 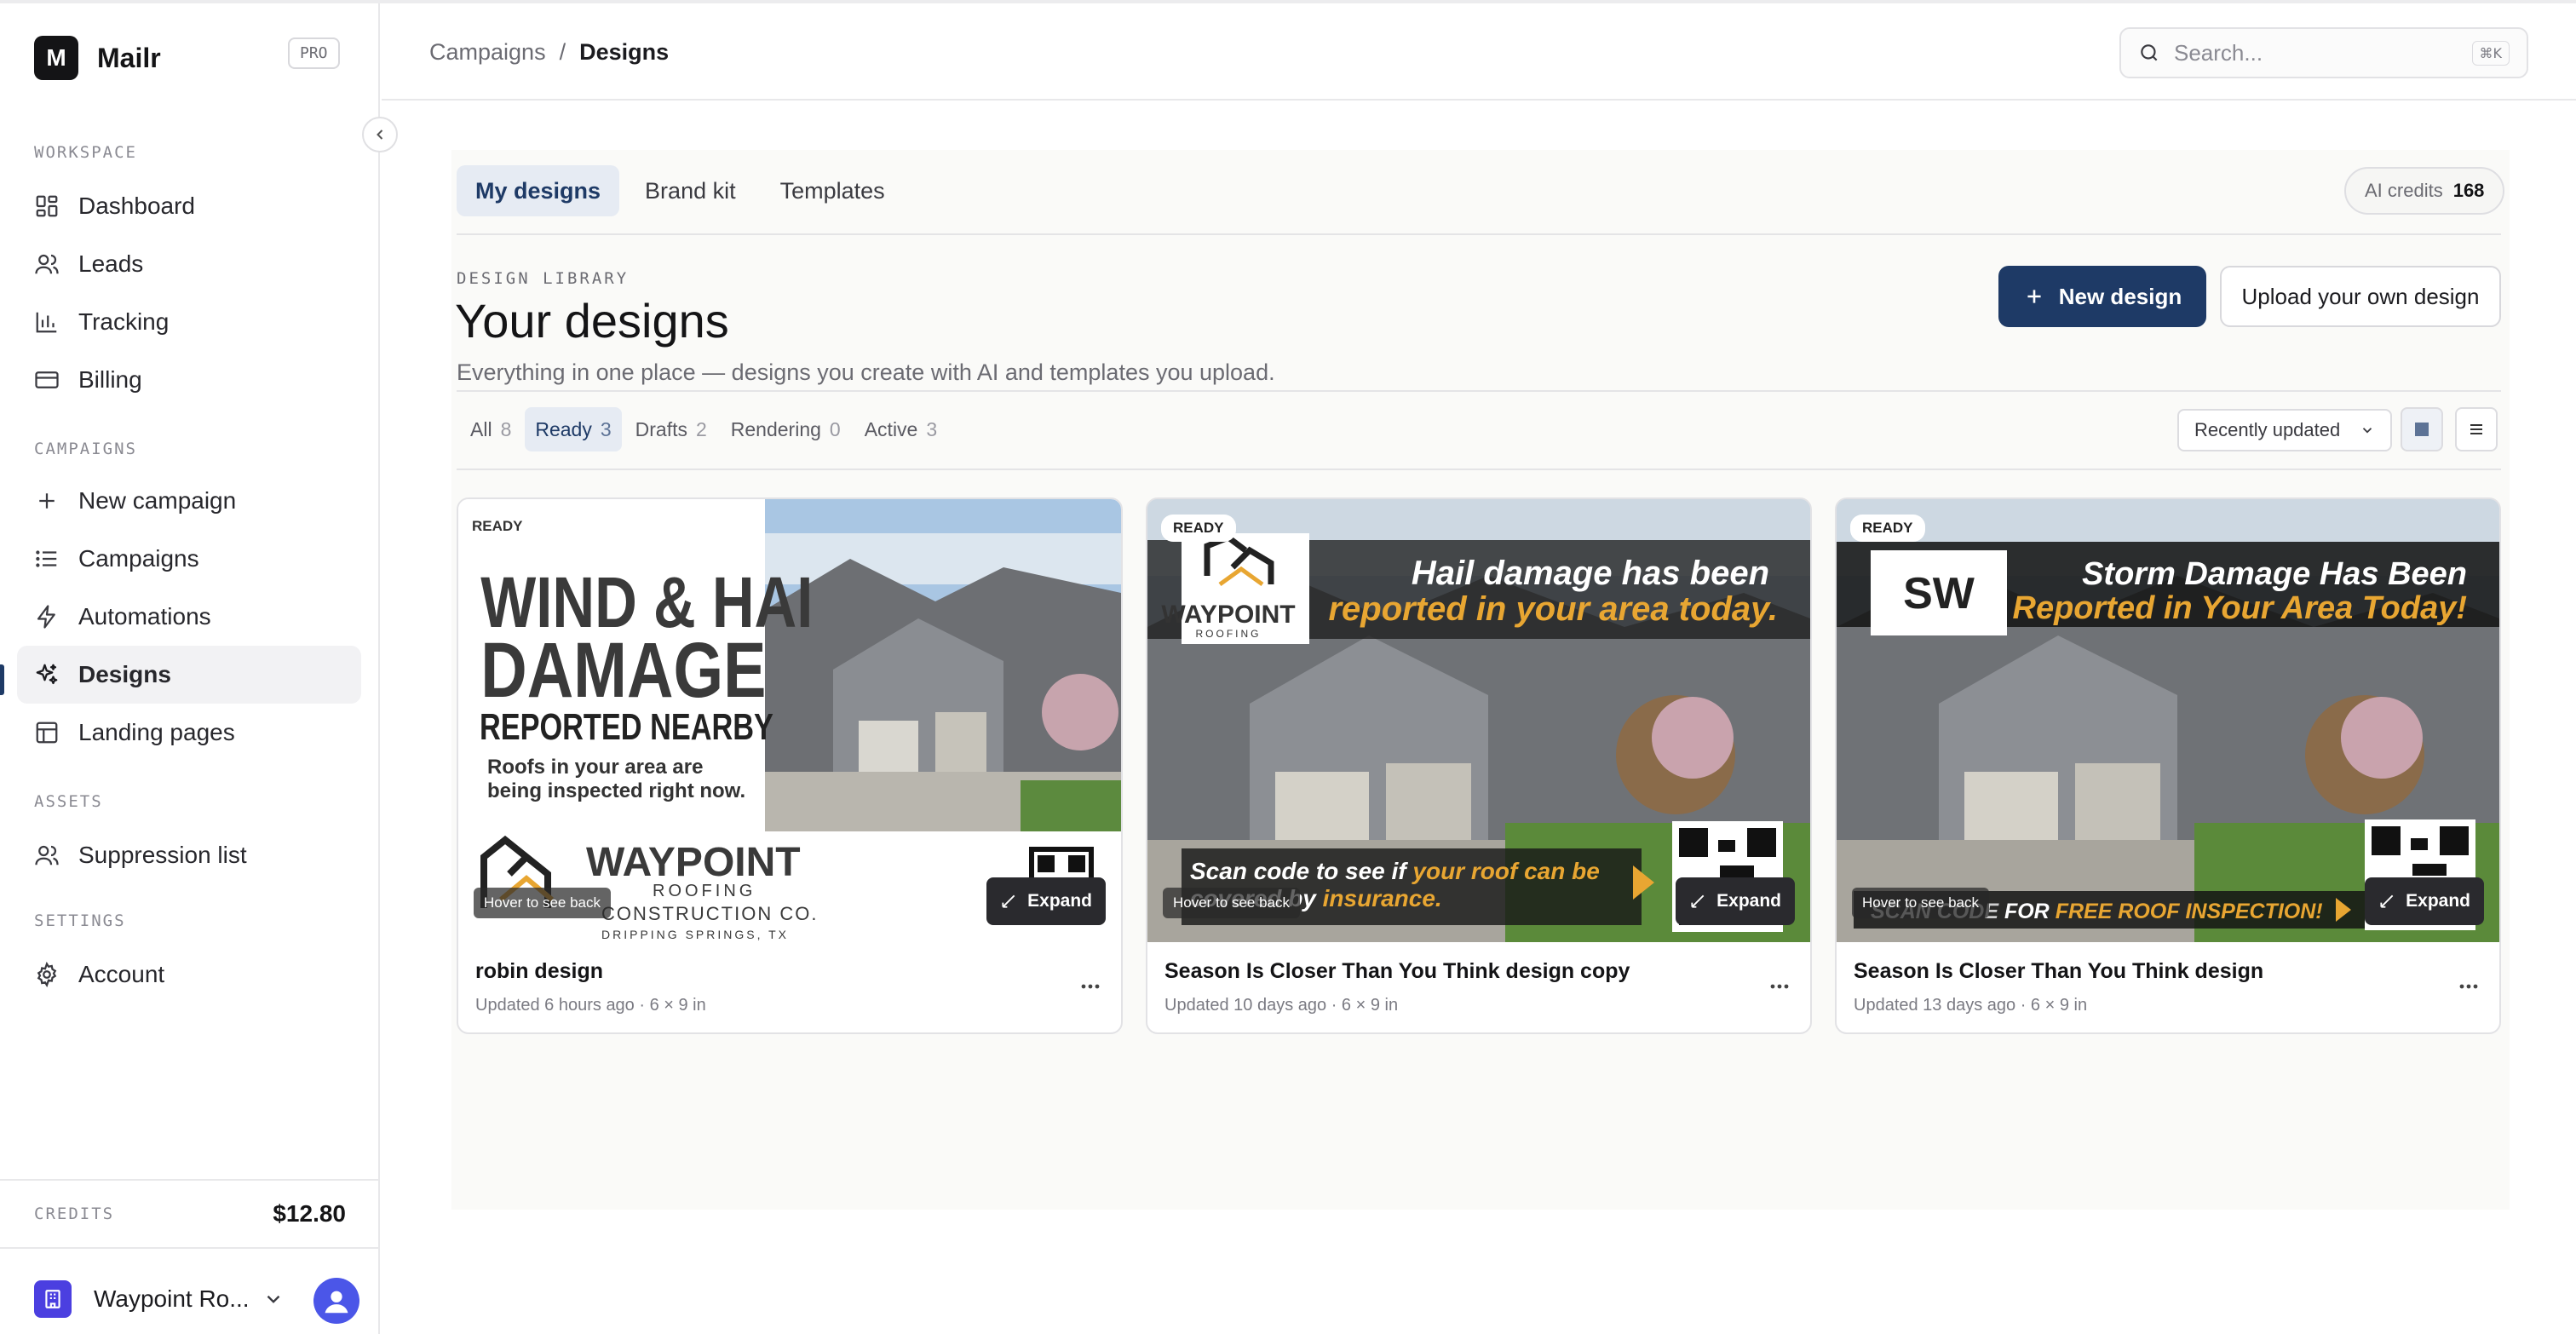 I want to click on sidebar-item-designs: Designs, so click(x=189, y=675).